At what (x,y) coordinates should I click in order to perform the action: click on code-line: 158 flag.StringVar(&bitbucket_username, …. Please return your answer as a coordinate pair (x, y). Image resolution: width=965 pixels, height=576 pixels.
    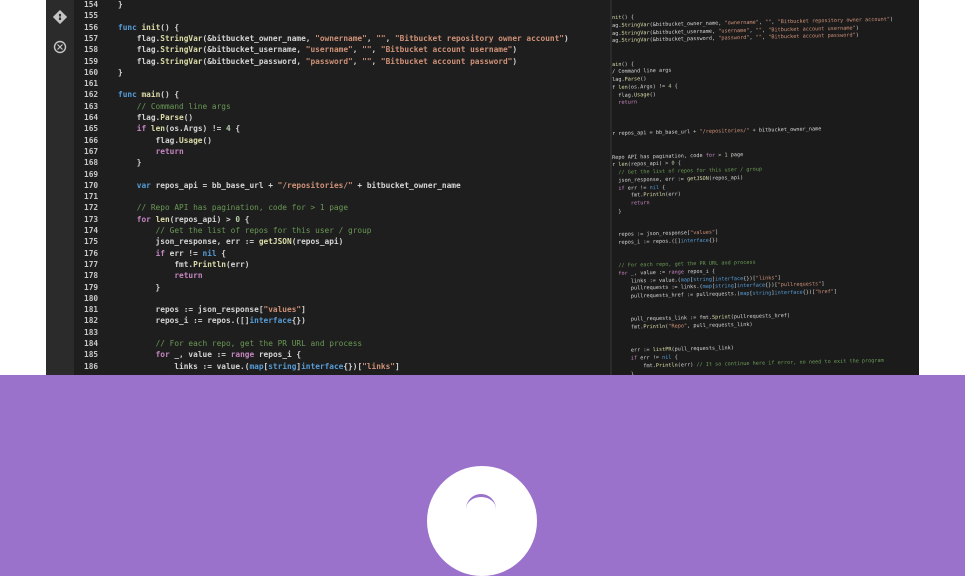
    Looking at the image, I should click on (295, 49).